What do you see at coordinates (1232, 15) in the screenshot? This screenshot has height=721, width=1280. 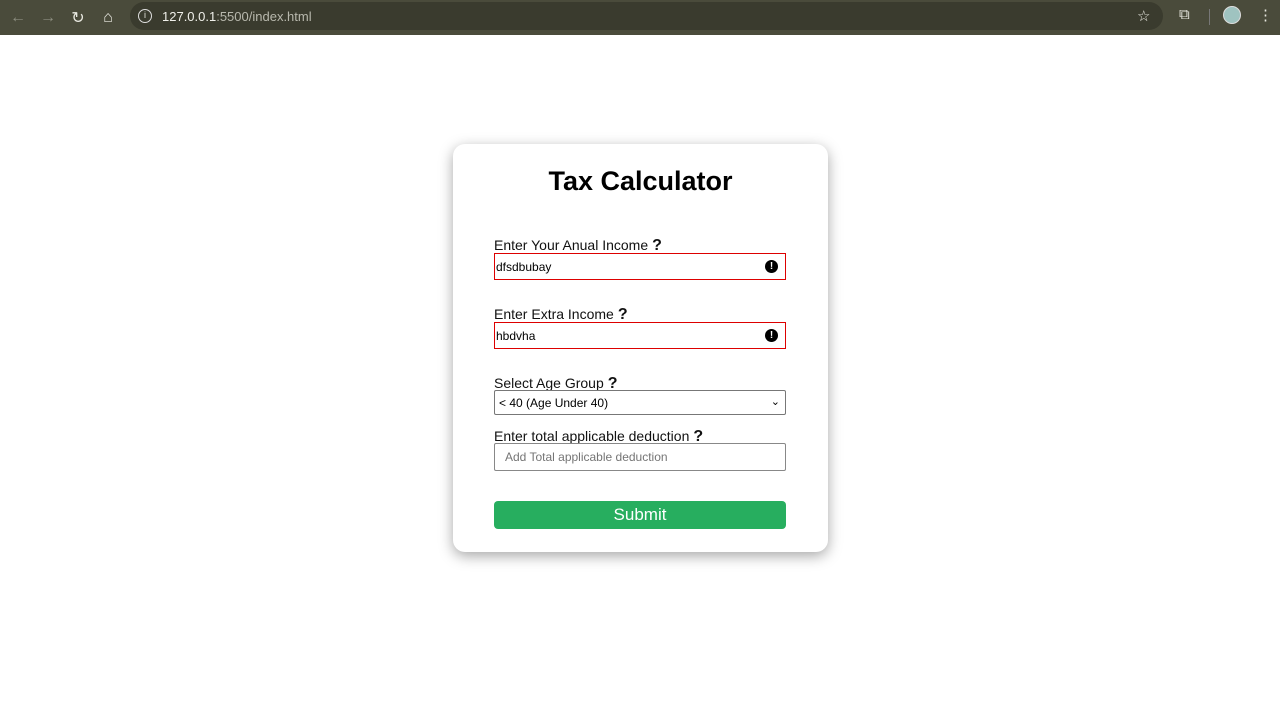 I see `profile-avatar` at bounding box center [1232, 15].